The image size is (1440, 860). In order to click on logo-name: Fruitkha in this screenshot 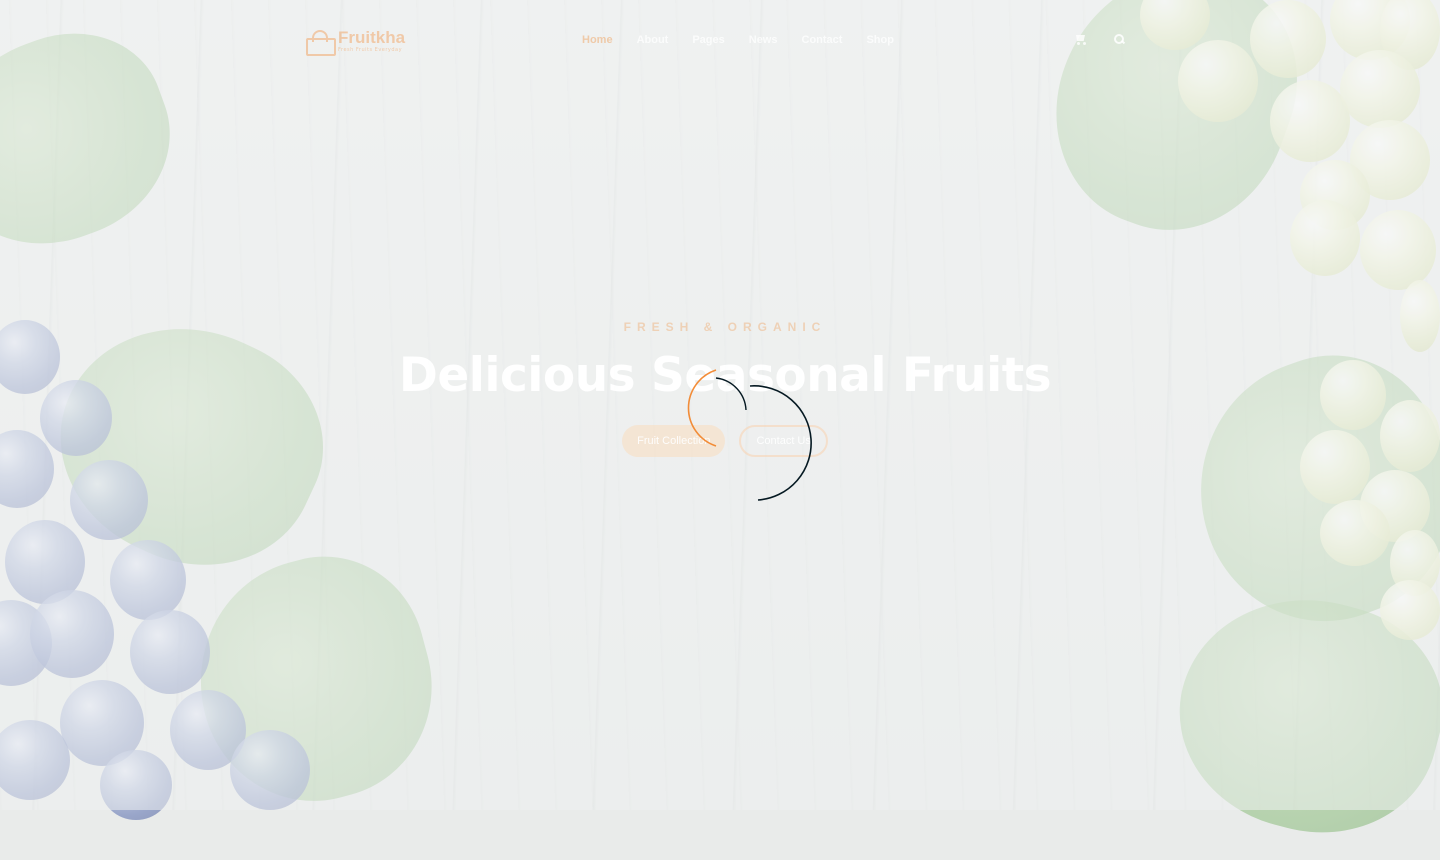, I will do `click(372, 37)`.